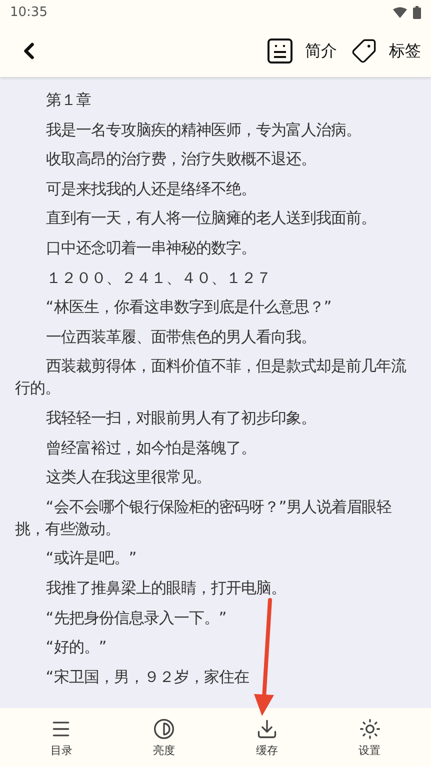  Describe the element at coordinates (158, 278) in the screenshot. I see `paragraph: １２００、２４１、４０、１２７` at that location.